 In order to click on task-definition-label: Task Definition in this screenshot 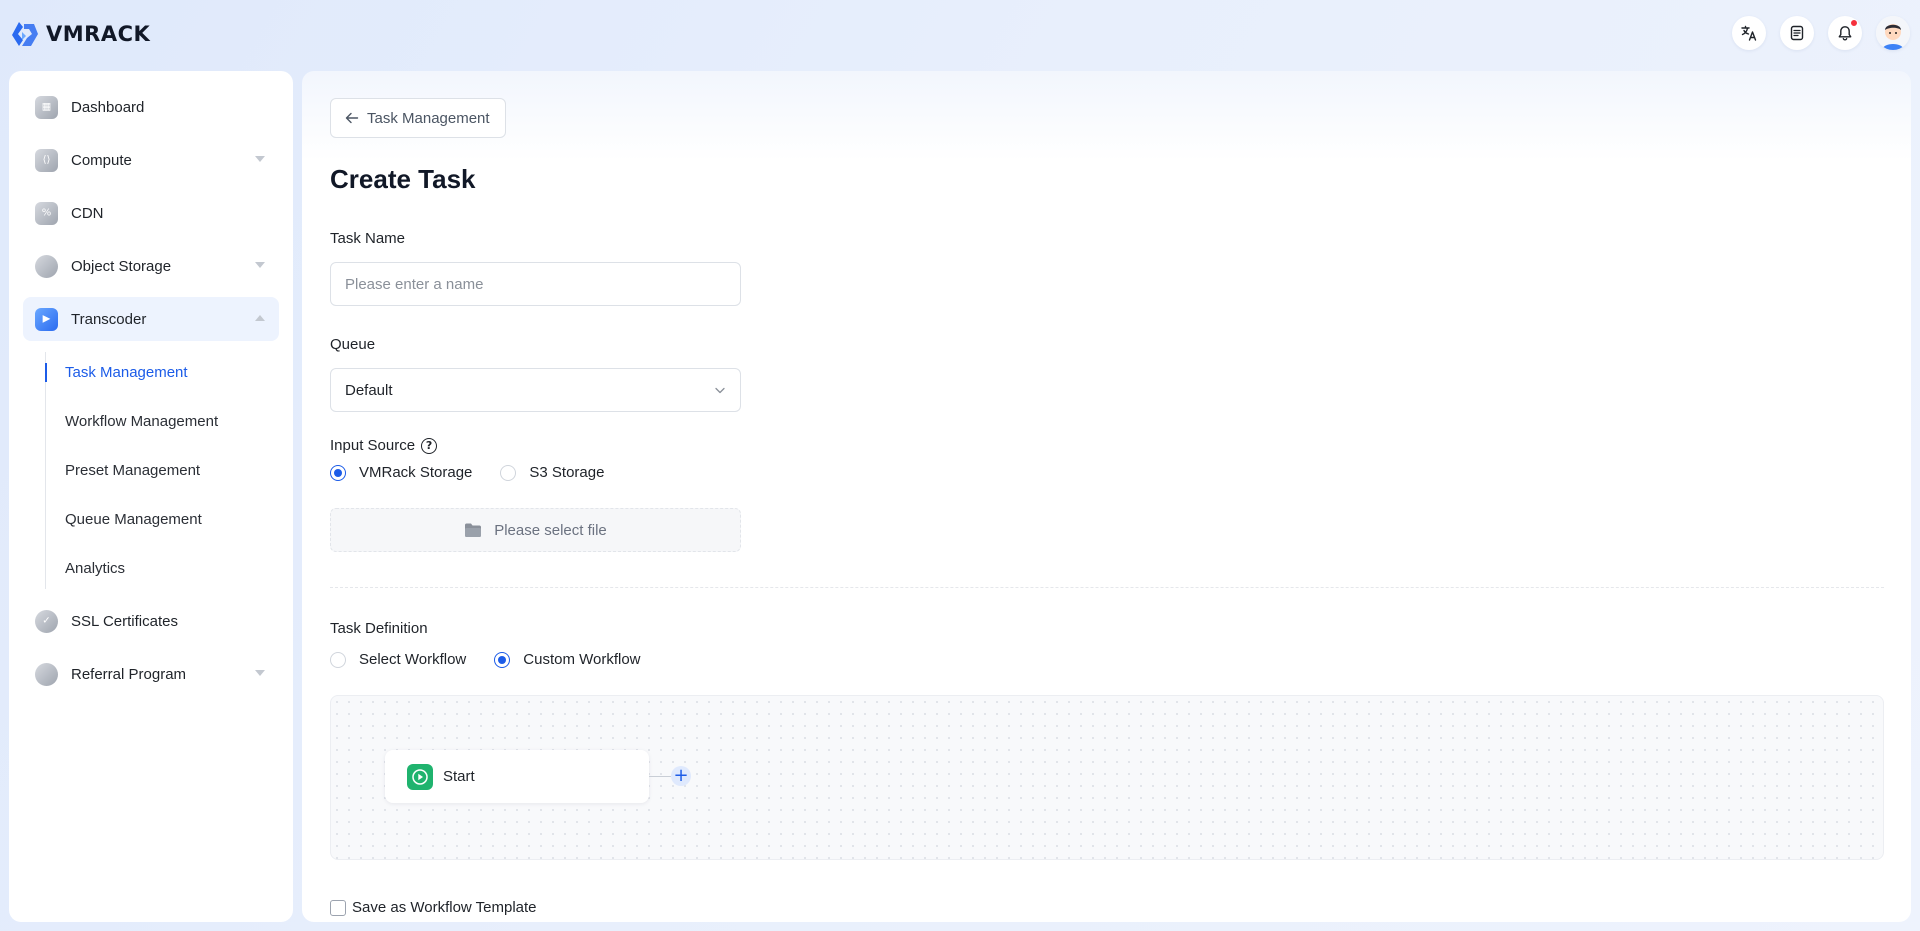, I will do `click(379, 628)`.